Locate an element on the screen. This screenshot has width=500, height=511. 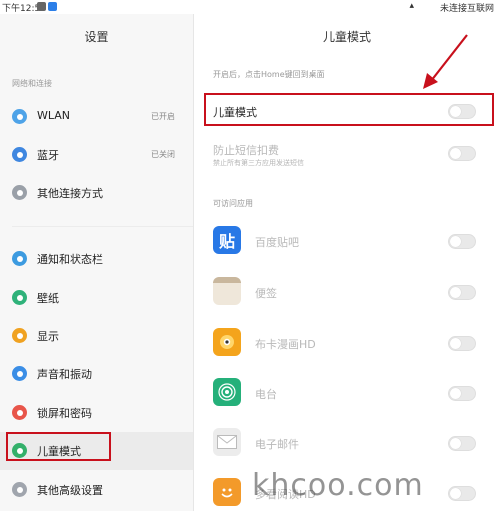
sms-protect-label: 防止短信扣费 is located at coordinates (246, 150).